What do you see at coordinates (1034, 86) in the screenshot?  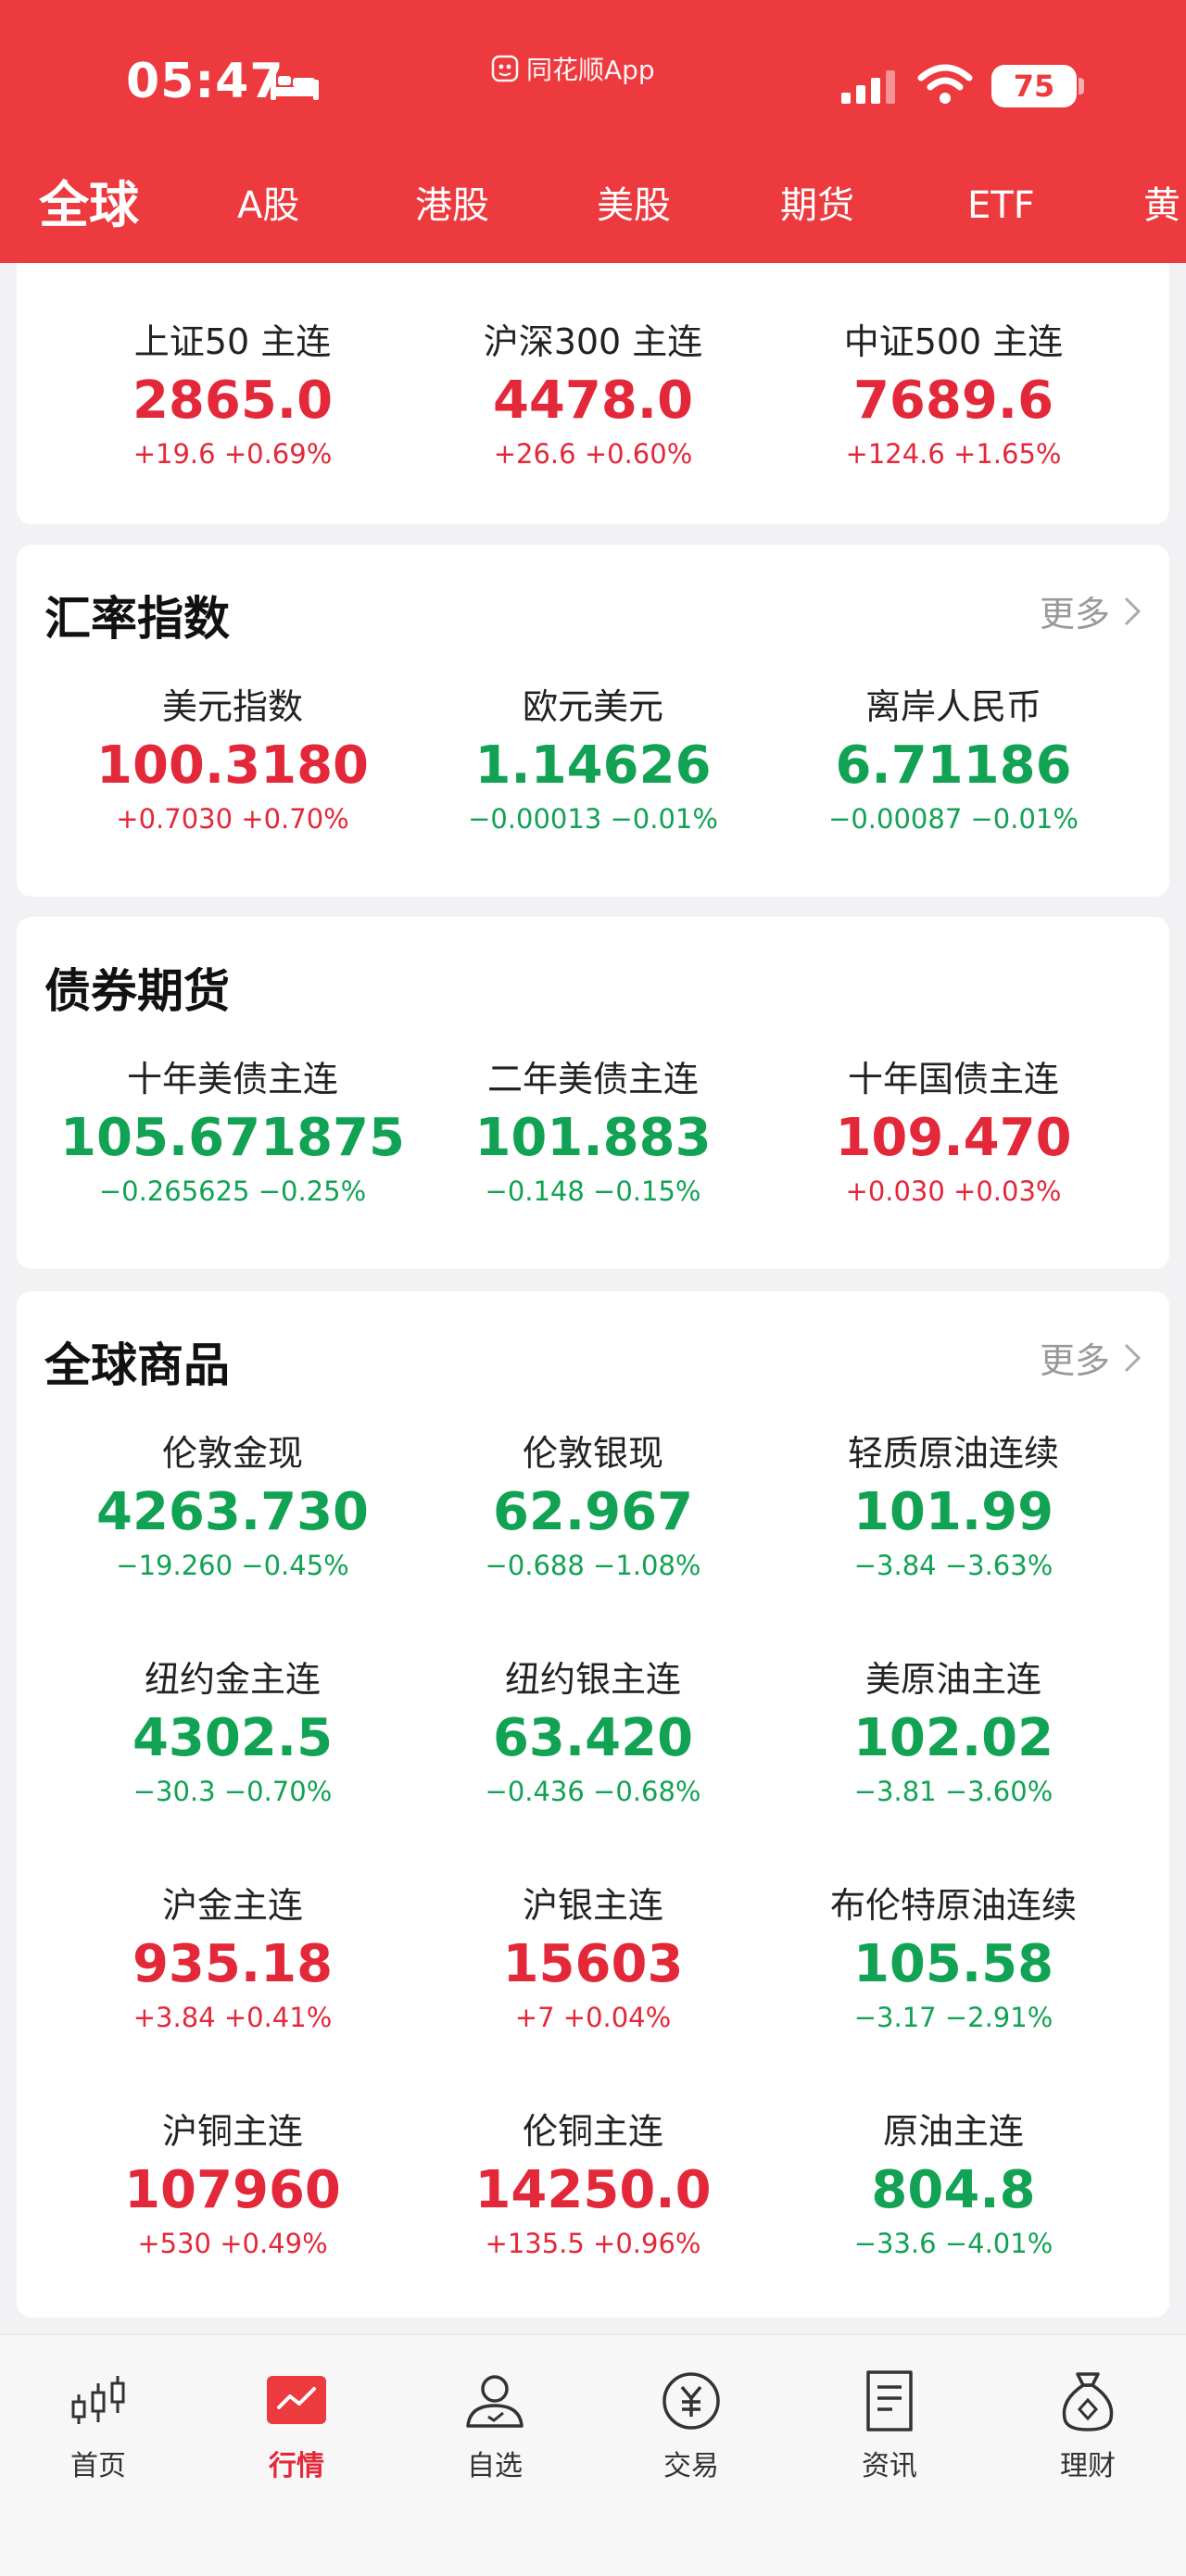 I see `battery-indicator: 75` at bounding box center [1034, 86].